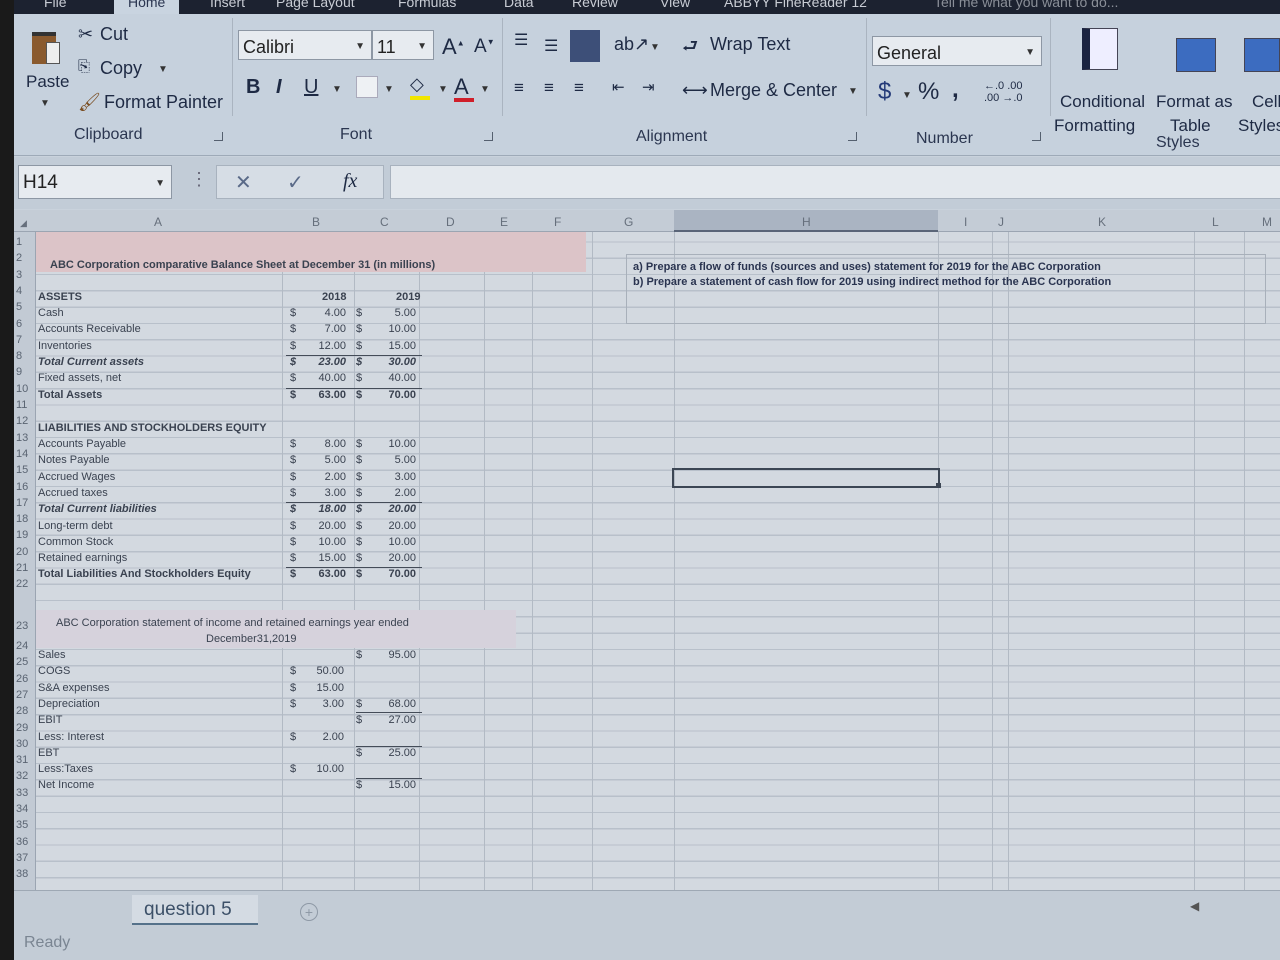  Describe the element at coordinates (806, 221) in the screenshot. I see `column-header-h-selected: H` at that location.